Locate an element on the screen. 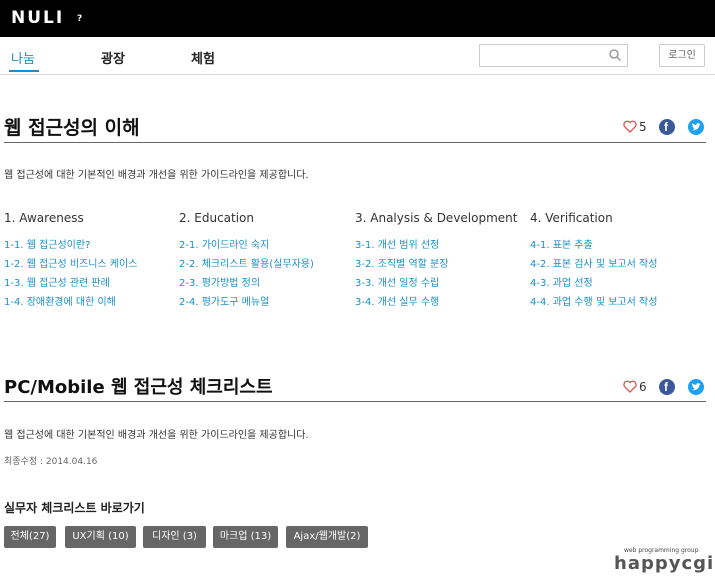  guide-link: 2-1. 가이드라인 숙지 is located at coordinates (264, 245).